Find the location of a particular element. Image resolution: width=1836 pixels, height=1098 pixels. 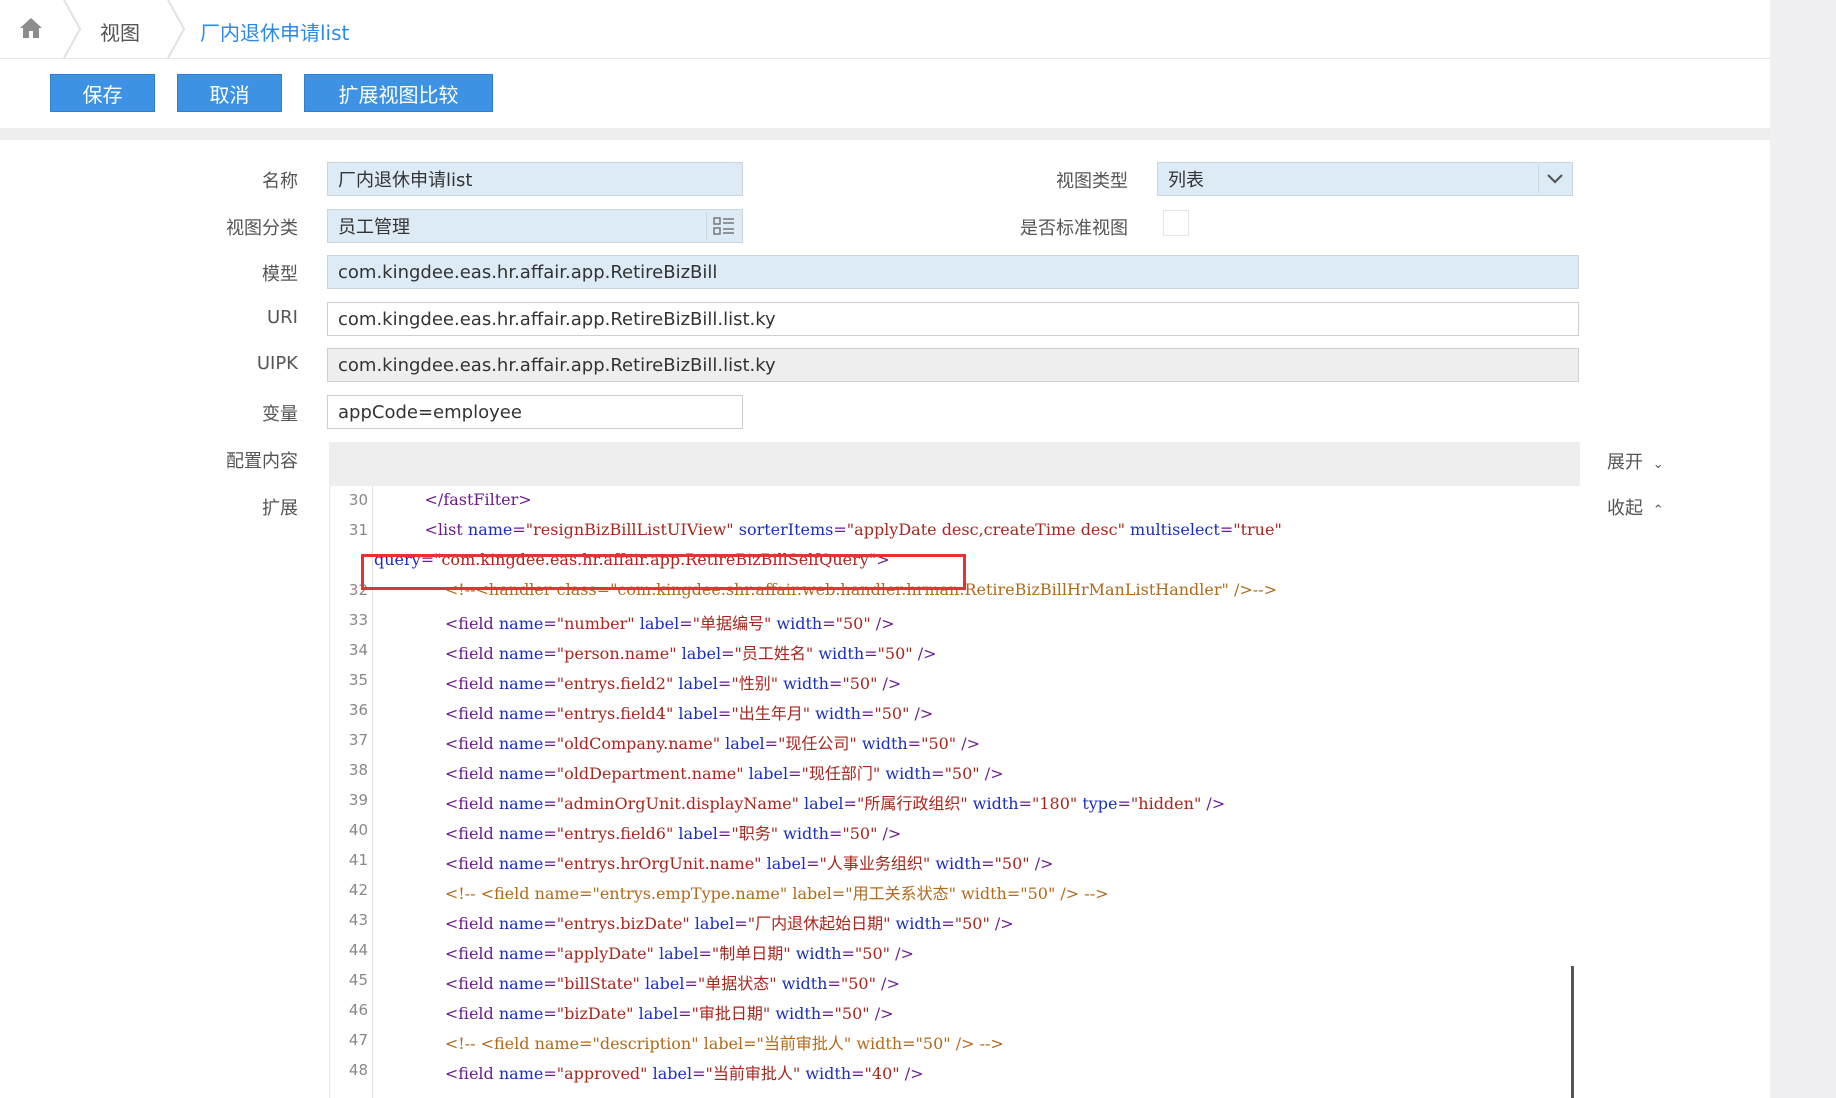

expand-link: 展开 ⌄ is located at coordinates (1635, 461).